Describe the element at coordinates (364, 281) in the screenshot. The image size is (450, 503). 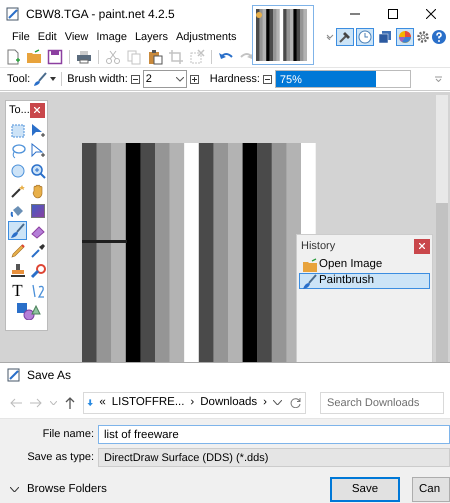
I see `history-item: Paintbrush` at that location.